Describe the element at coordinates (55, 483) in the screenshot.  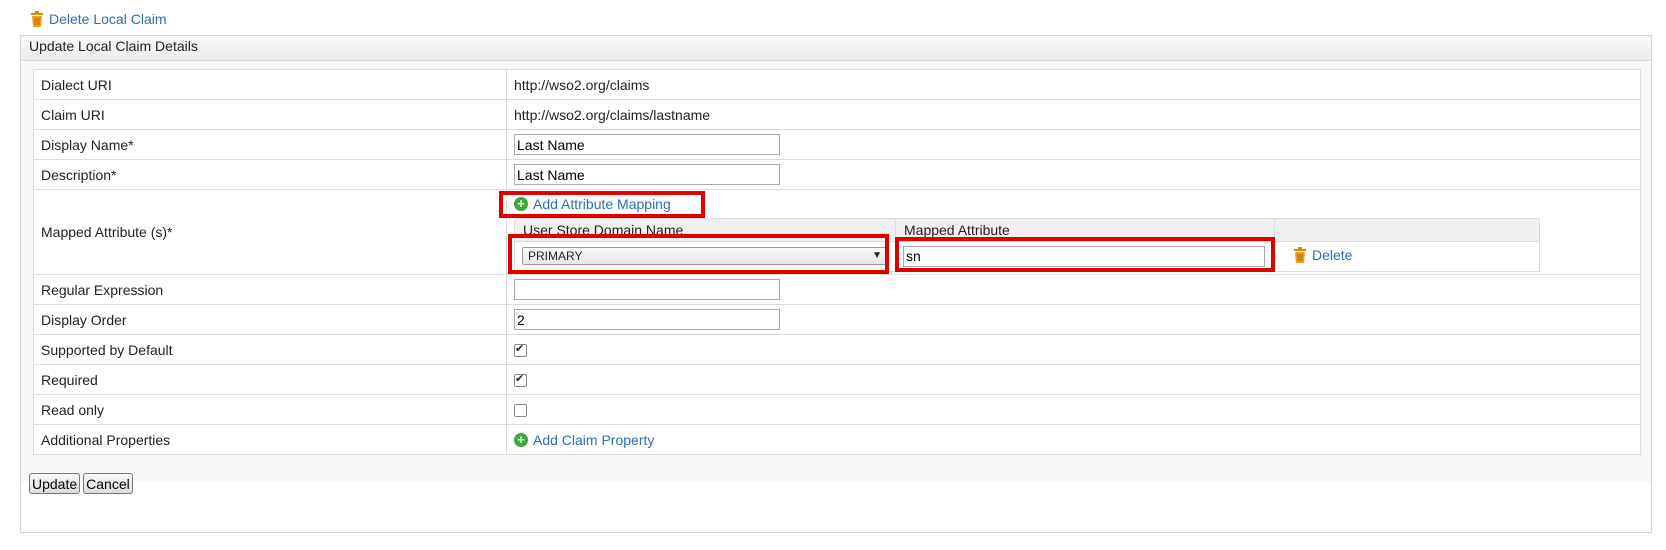
I see `update-button: Update` at that location.